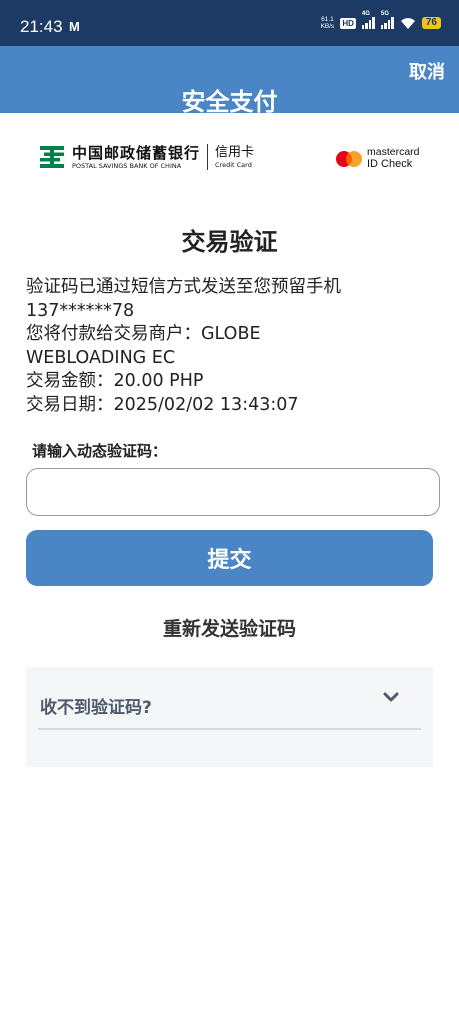 The width and height of the screenshot is (459, 1024). What do you see at coordinates (229, 23) in the screenshot?
I see `status-bar: 21:43 M 61.1 KB/s HD 4G 5G 76` at bounding box center [229, 23].